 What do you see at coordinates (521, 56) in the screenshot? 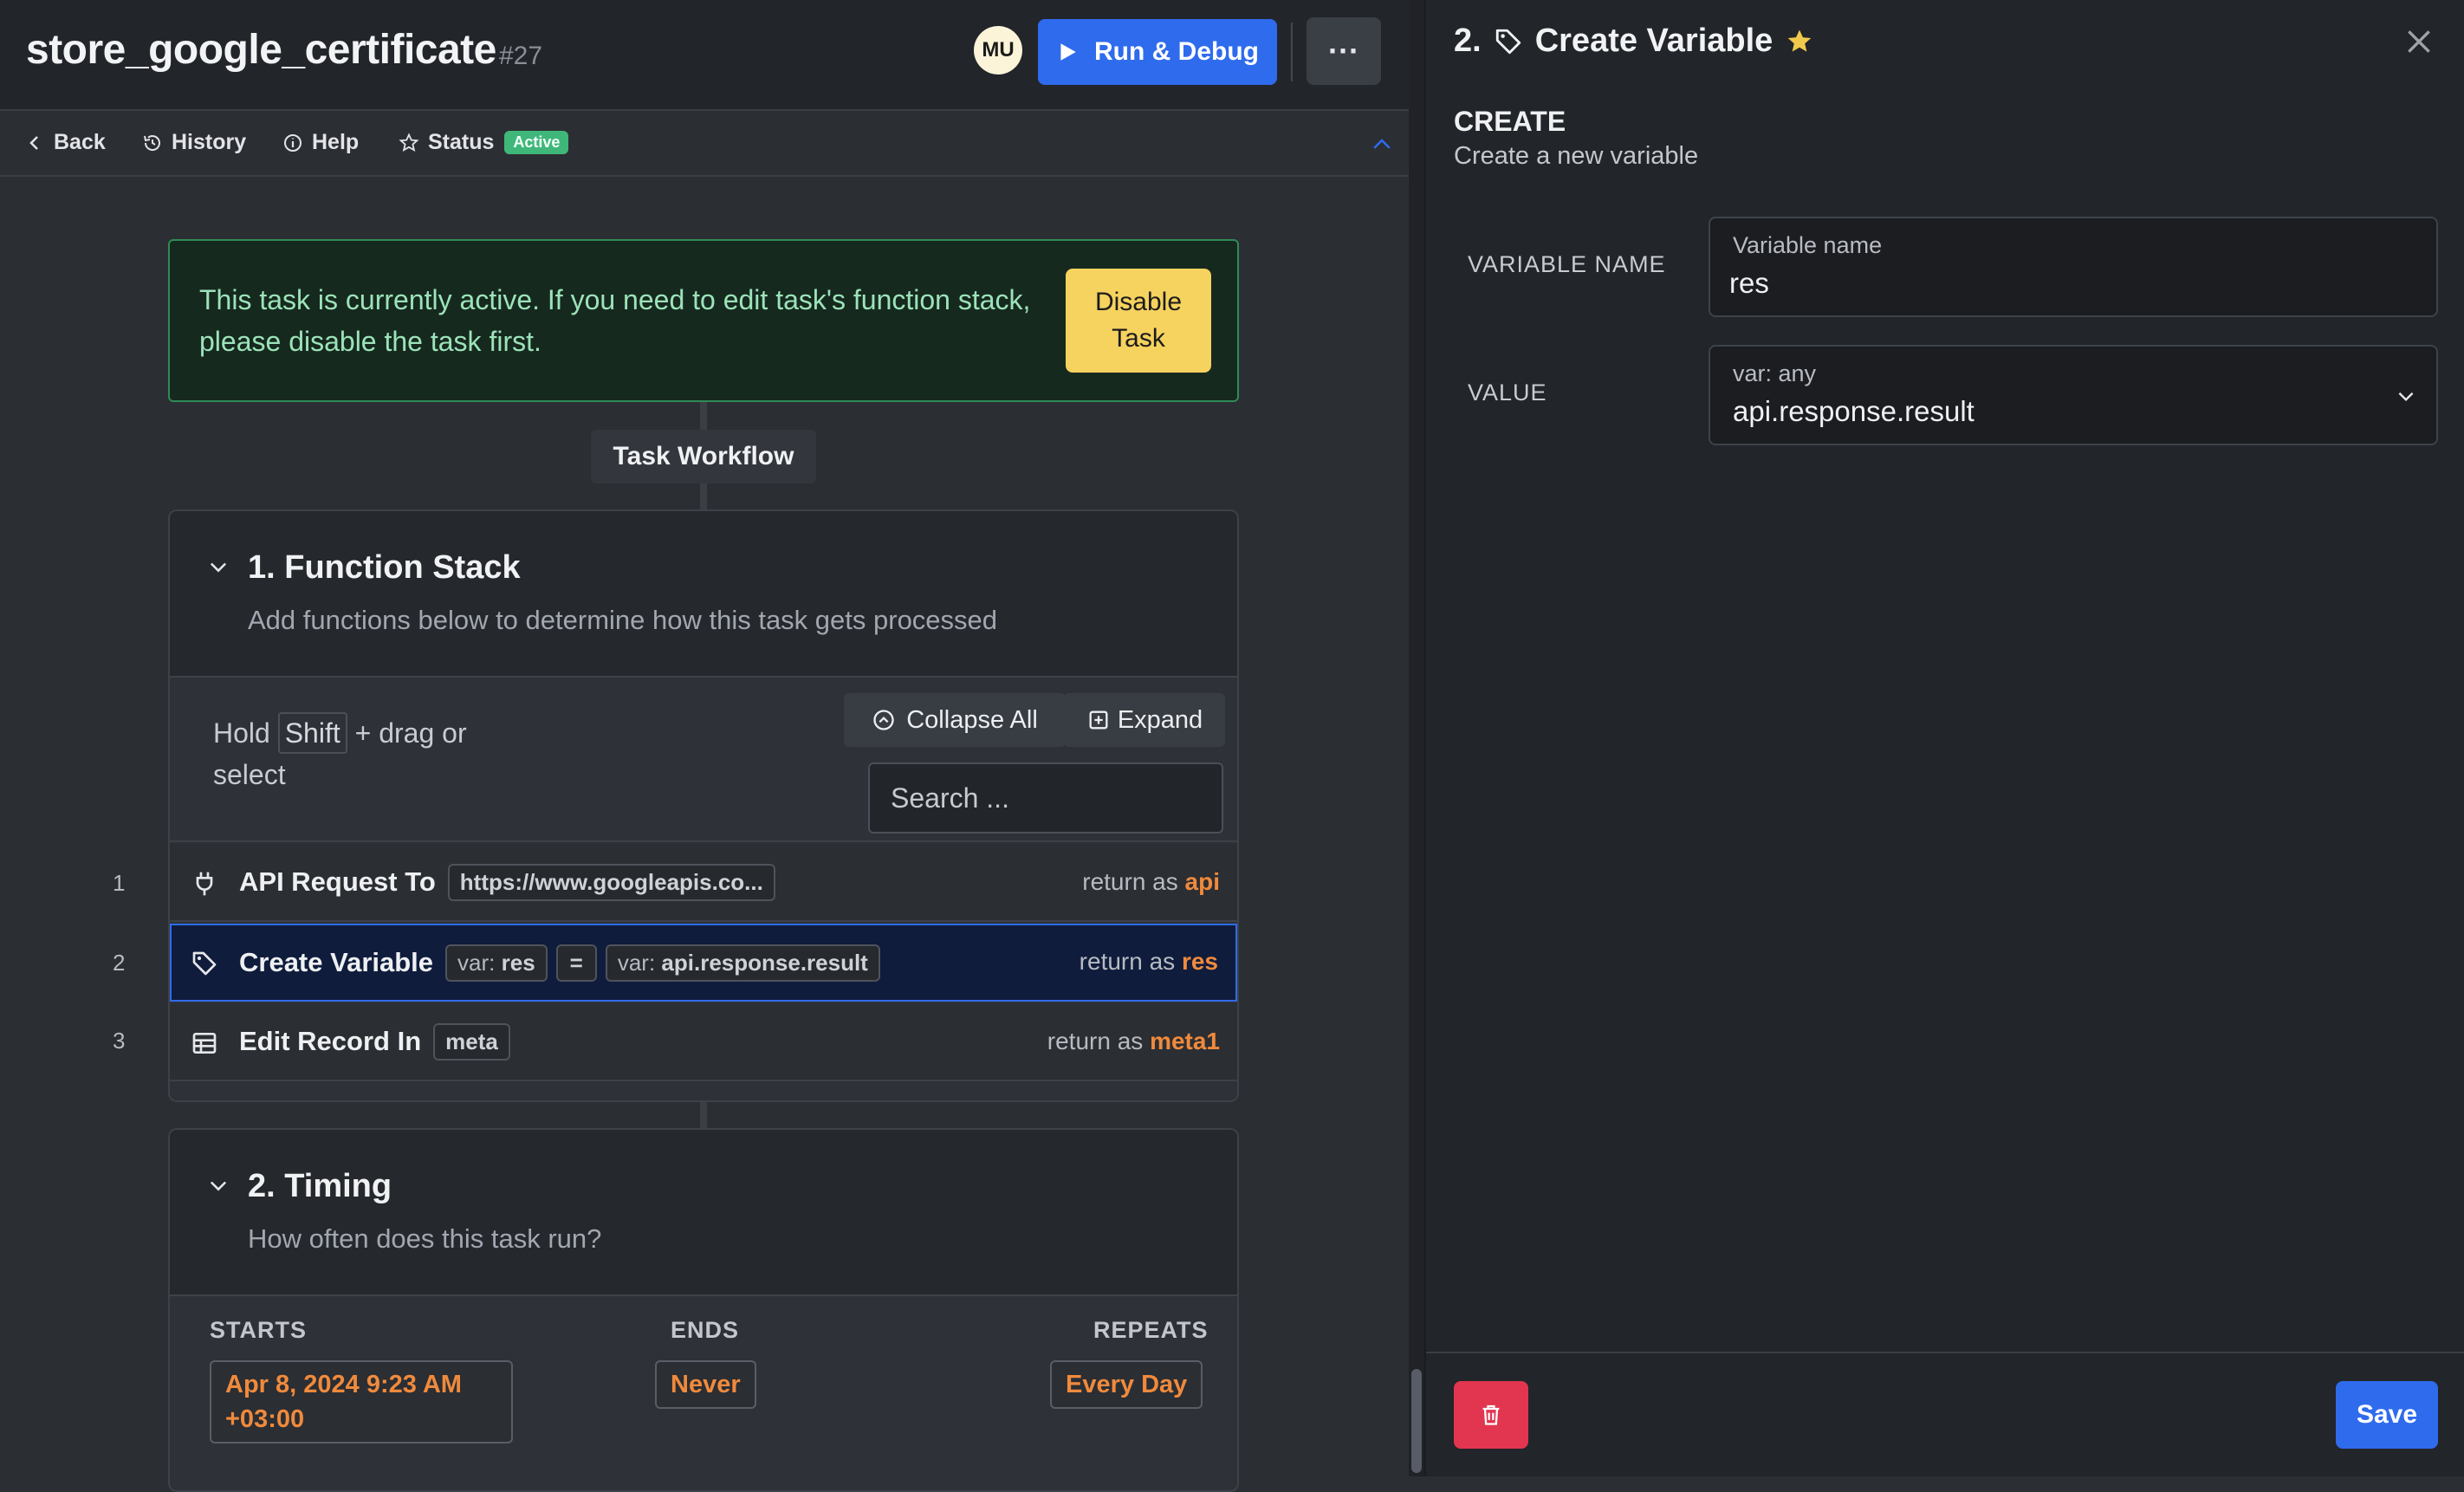
I see `task-id: #27` at bounding box center [521, 56].